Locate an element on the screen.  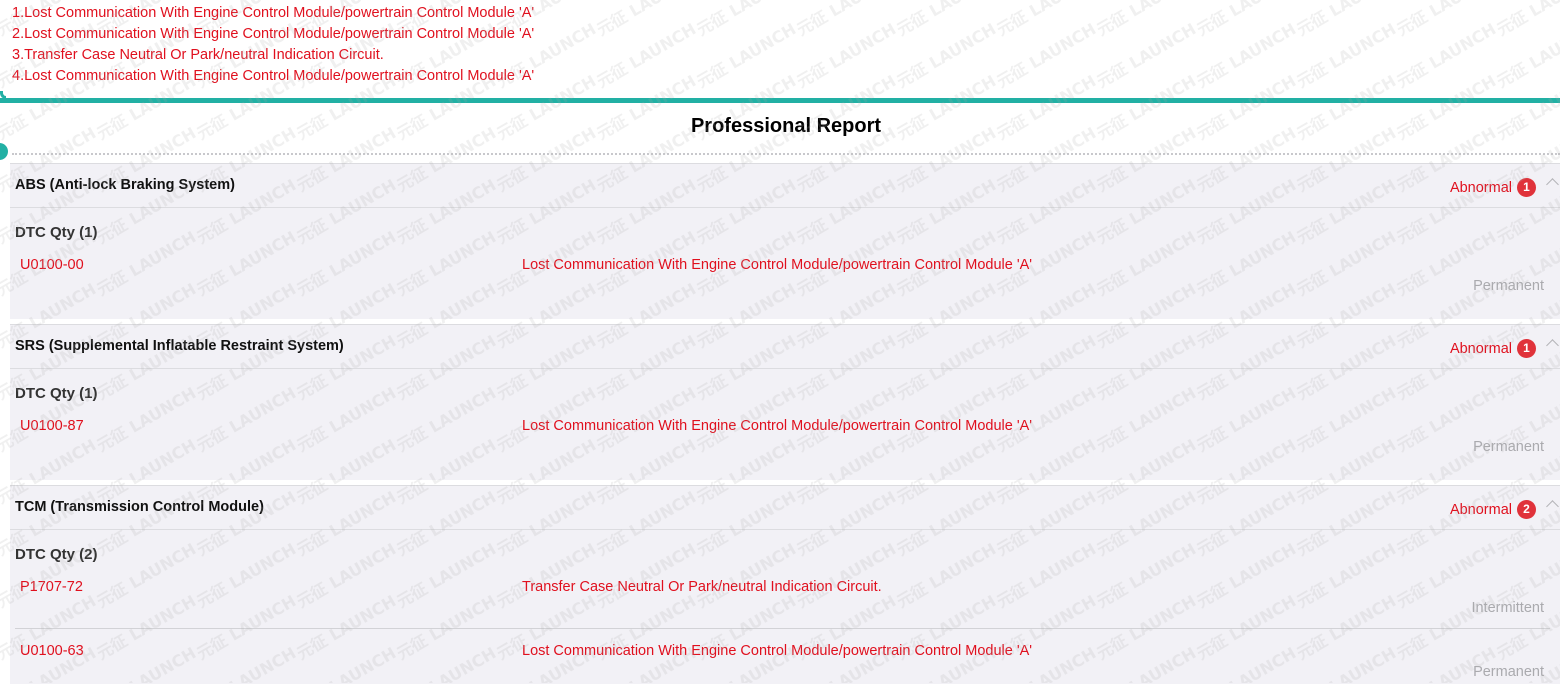
count-badge: 2 is located at coordinates (1526, 509).